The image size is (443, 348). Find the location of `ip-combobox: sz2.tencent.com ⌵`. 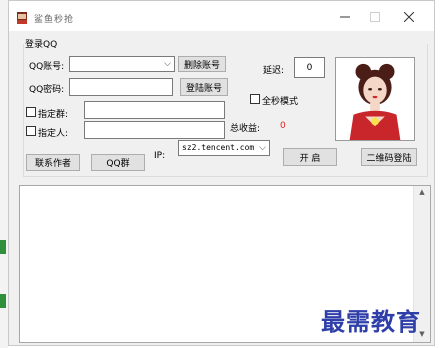

ip-combobox: sz2.tencent.com ⌵ is located at coordinates (224, 148).